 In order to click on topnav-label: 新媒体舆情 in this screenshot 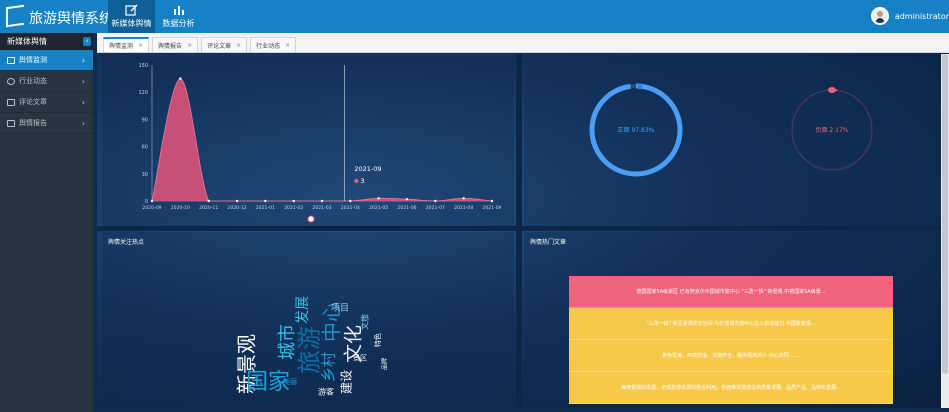, I will do `click(131, 23)`.